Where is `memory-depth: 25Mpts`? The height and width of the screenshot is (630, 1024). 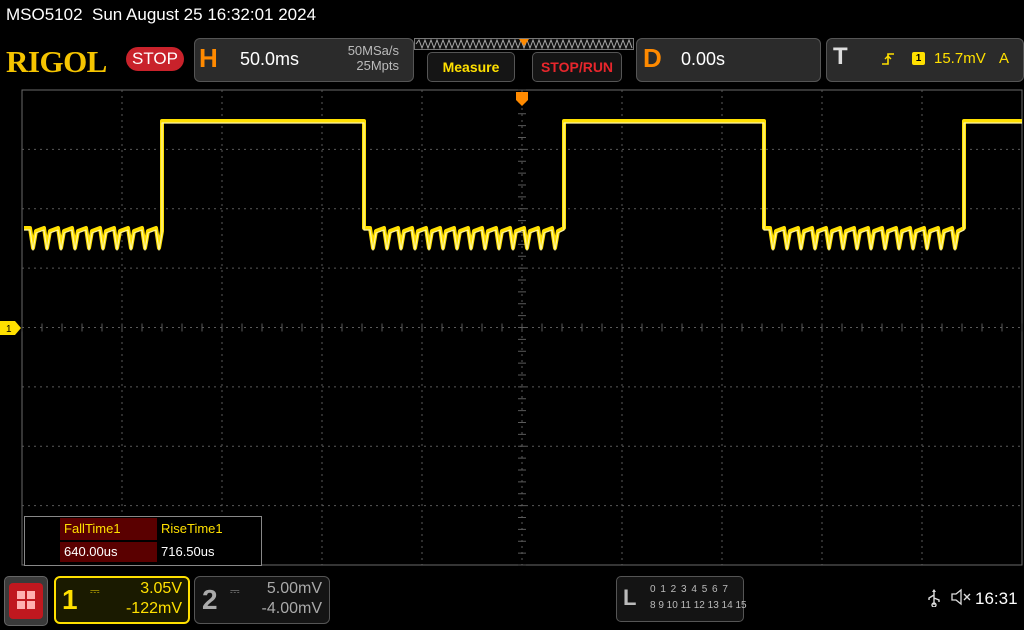
memory-depth: 25Mpts is located at coordinates (377, 65).